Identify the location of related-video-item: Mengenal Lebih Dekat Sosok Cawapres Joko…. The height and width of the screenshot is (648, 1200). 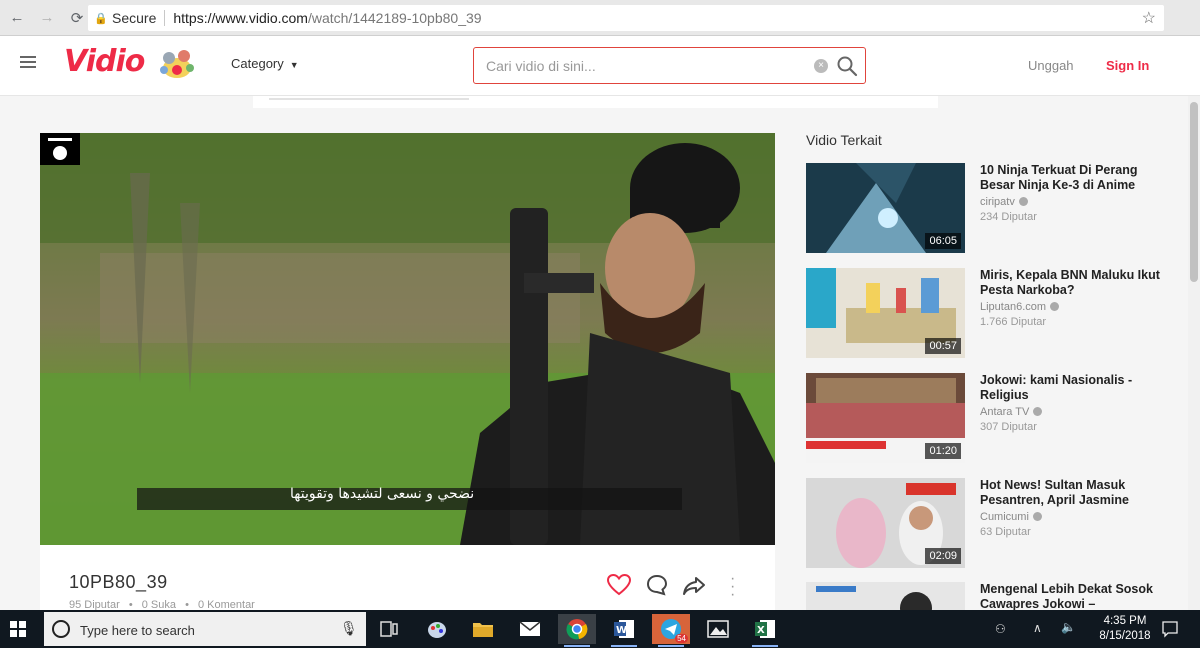
(986, 596).